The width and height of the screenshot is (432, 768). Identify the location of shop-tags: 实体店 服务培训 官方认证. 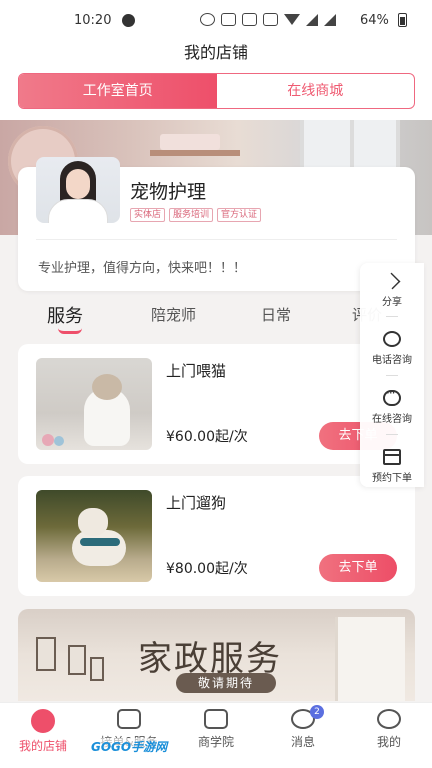
(196, 215).